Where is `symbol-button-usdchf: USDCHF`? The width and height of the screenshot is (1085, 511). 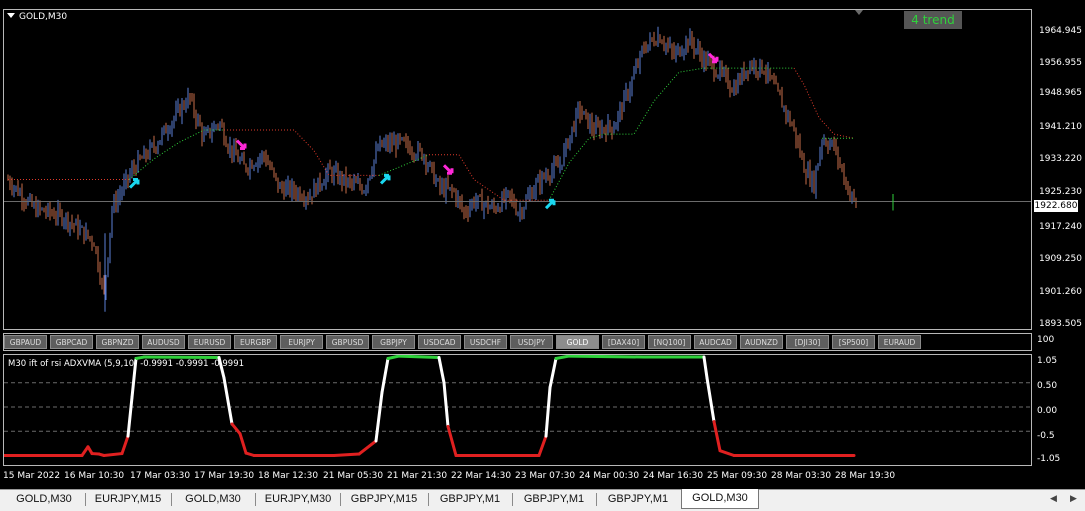 symbol-button-usdchf: USDCHF is located at coordinates (485, 342).